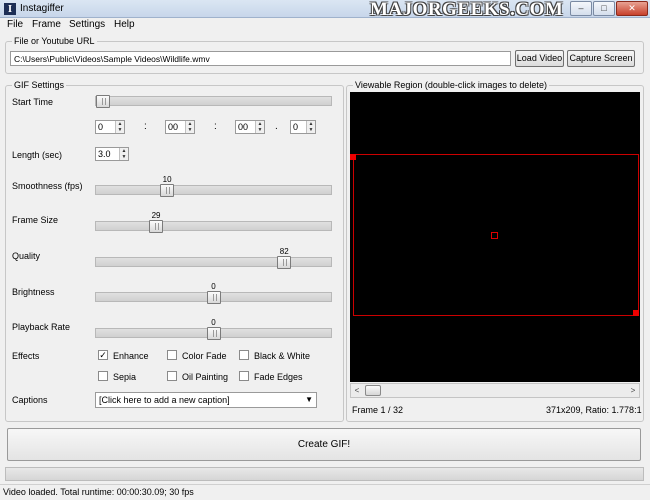 The width and height of the screenshot is (650, 500). Describe the element at coordinates (633, 390) in the screenshot. I see `scroll-right-icon: >` at that location.